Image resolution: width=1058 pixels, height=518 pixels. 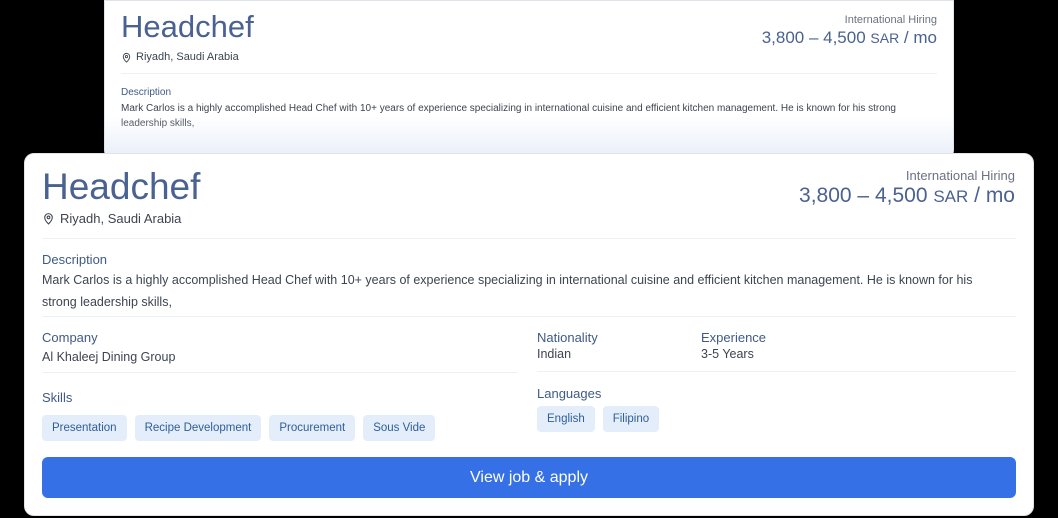 What do you see at coordinates (567, 337) in the screenshot?
I see `nationality-label: Nationality` at bounding box center [567, 337].